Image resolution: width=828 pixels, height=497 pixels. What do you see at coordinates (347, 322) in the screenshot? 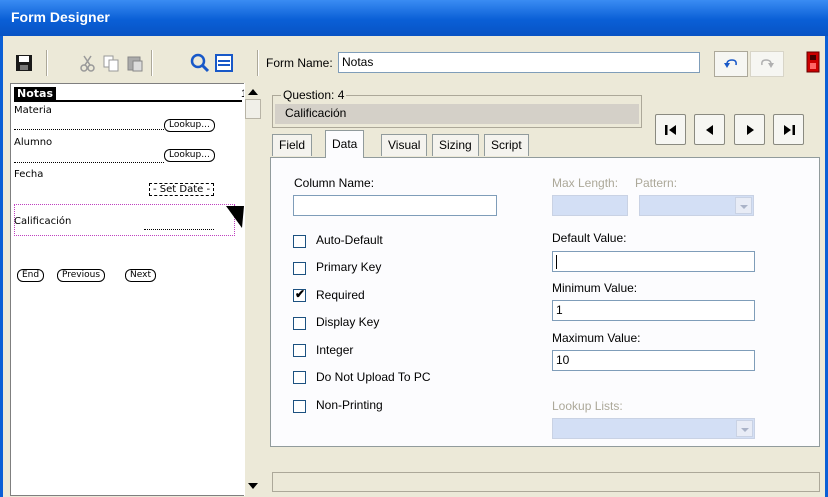
I see `display-key-label: Display Key` at bounding box center [347, 322].